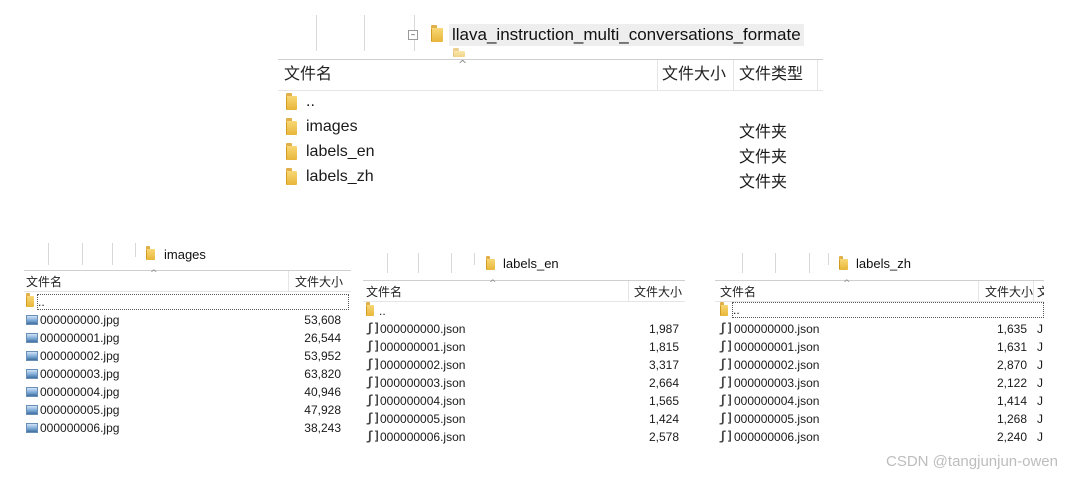  Describe the element at coordinates (1011, 419) in the screenshot. I see `file-size: 1,268` at that location.